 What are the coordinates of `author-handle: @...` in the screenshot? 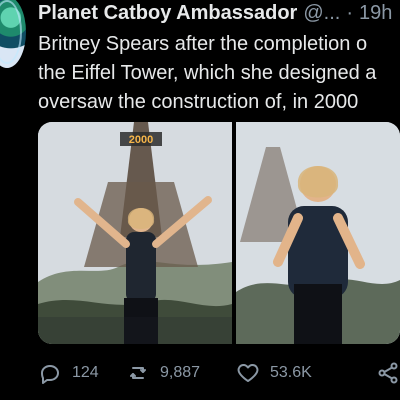 It's located at (321, 13).